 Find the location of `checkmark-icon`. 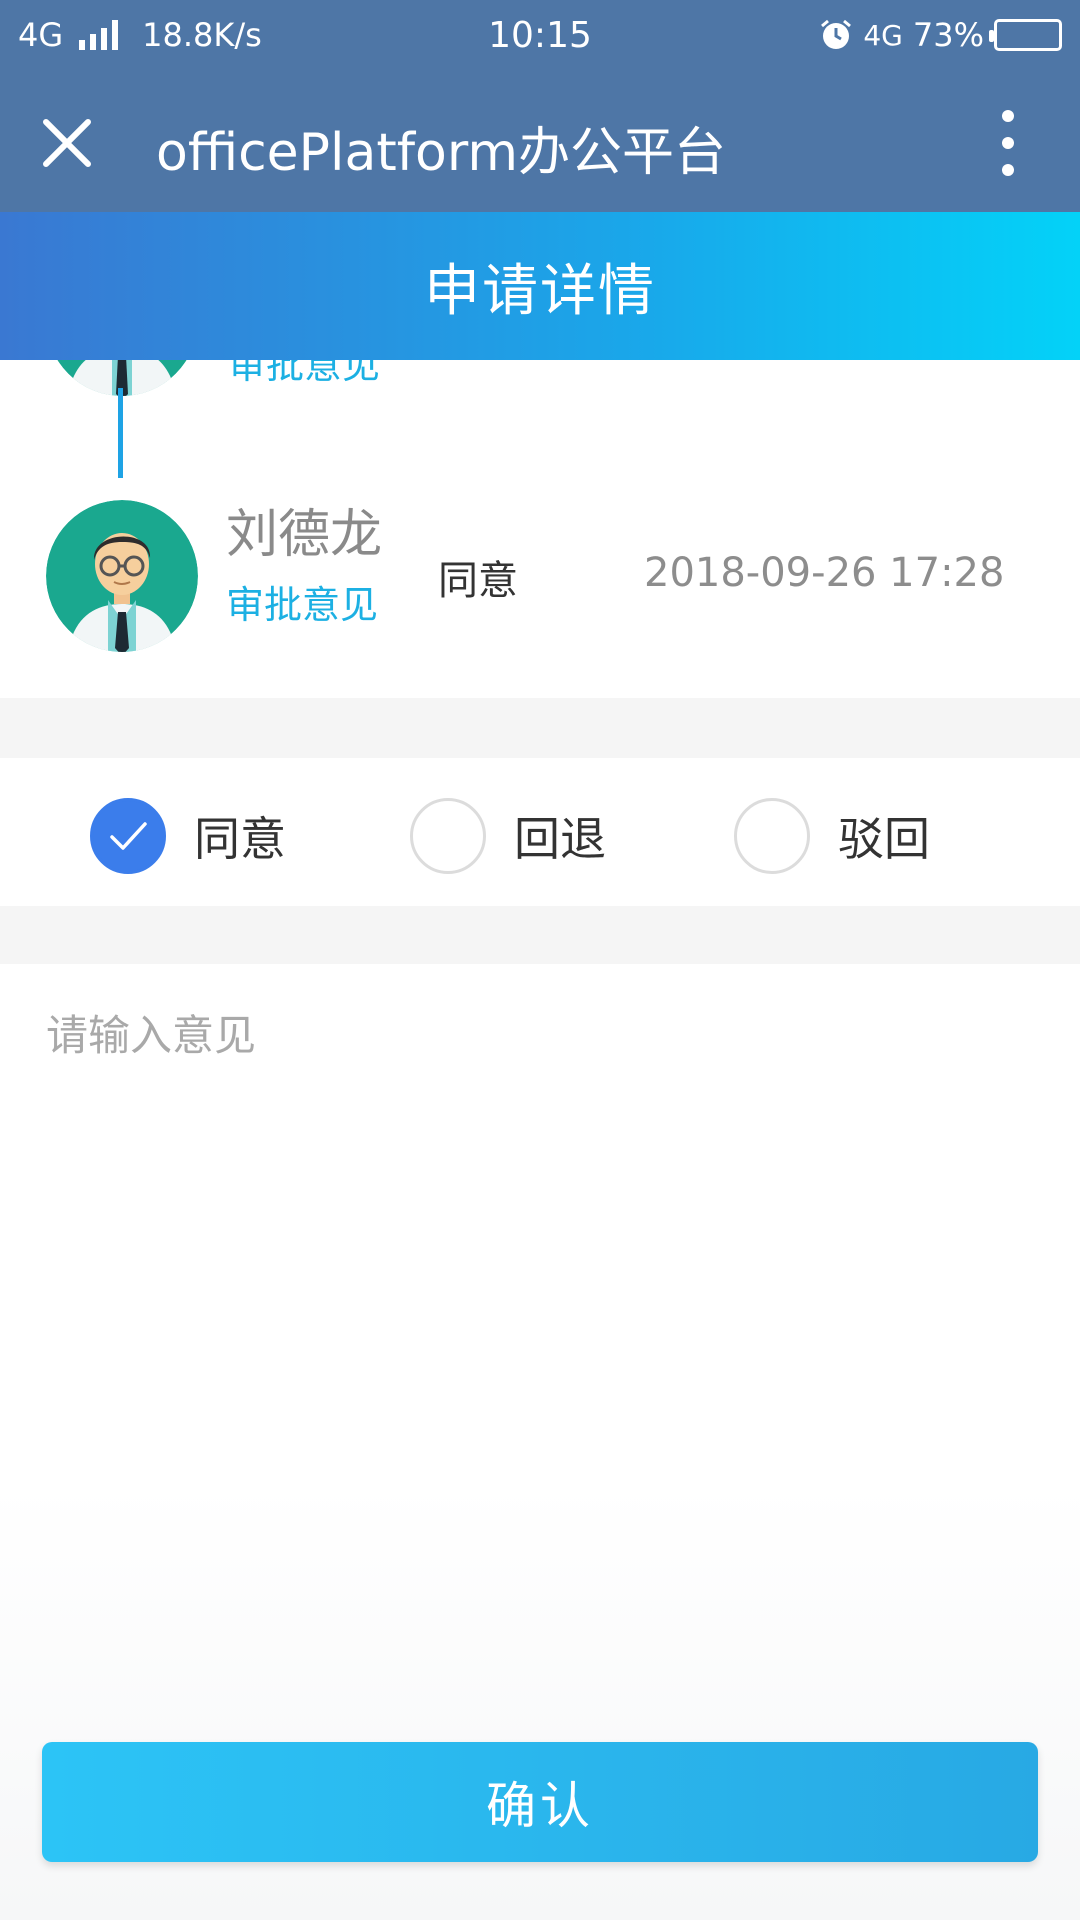

checkmark-icon is located at coordinates (128, 836).